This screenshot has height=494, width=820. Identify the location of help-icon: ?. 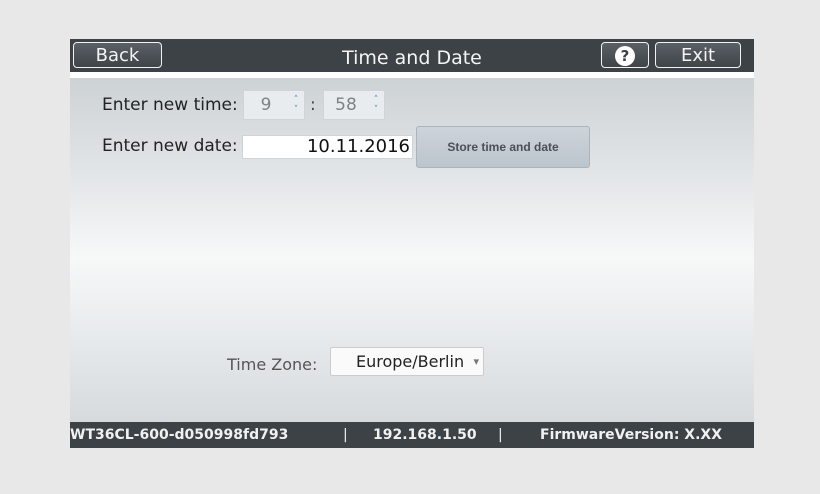
(625, 55).